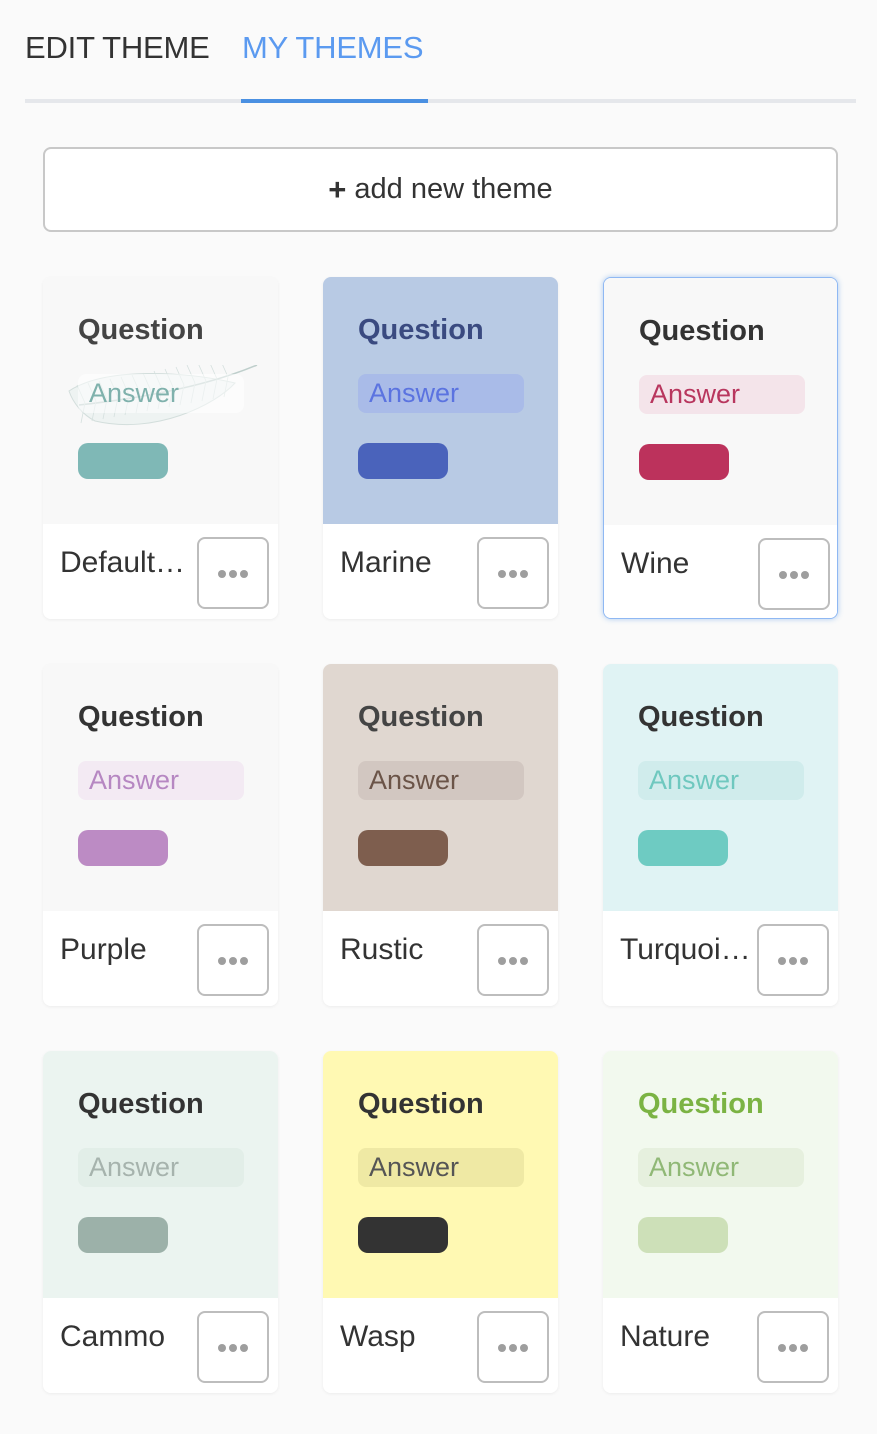  I want to click on theme-name: Purple, so click(103, 949).